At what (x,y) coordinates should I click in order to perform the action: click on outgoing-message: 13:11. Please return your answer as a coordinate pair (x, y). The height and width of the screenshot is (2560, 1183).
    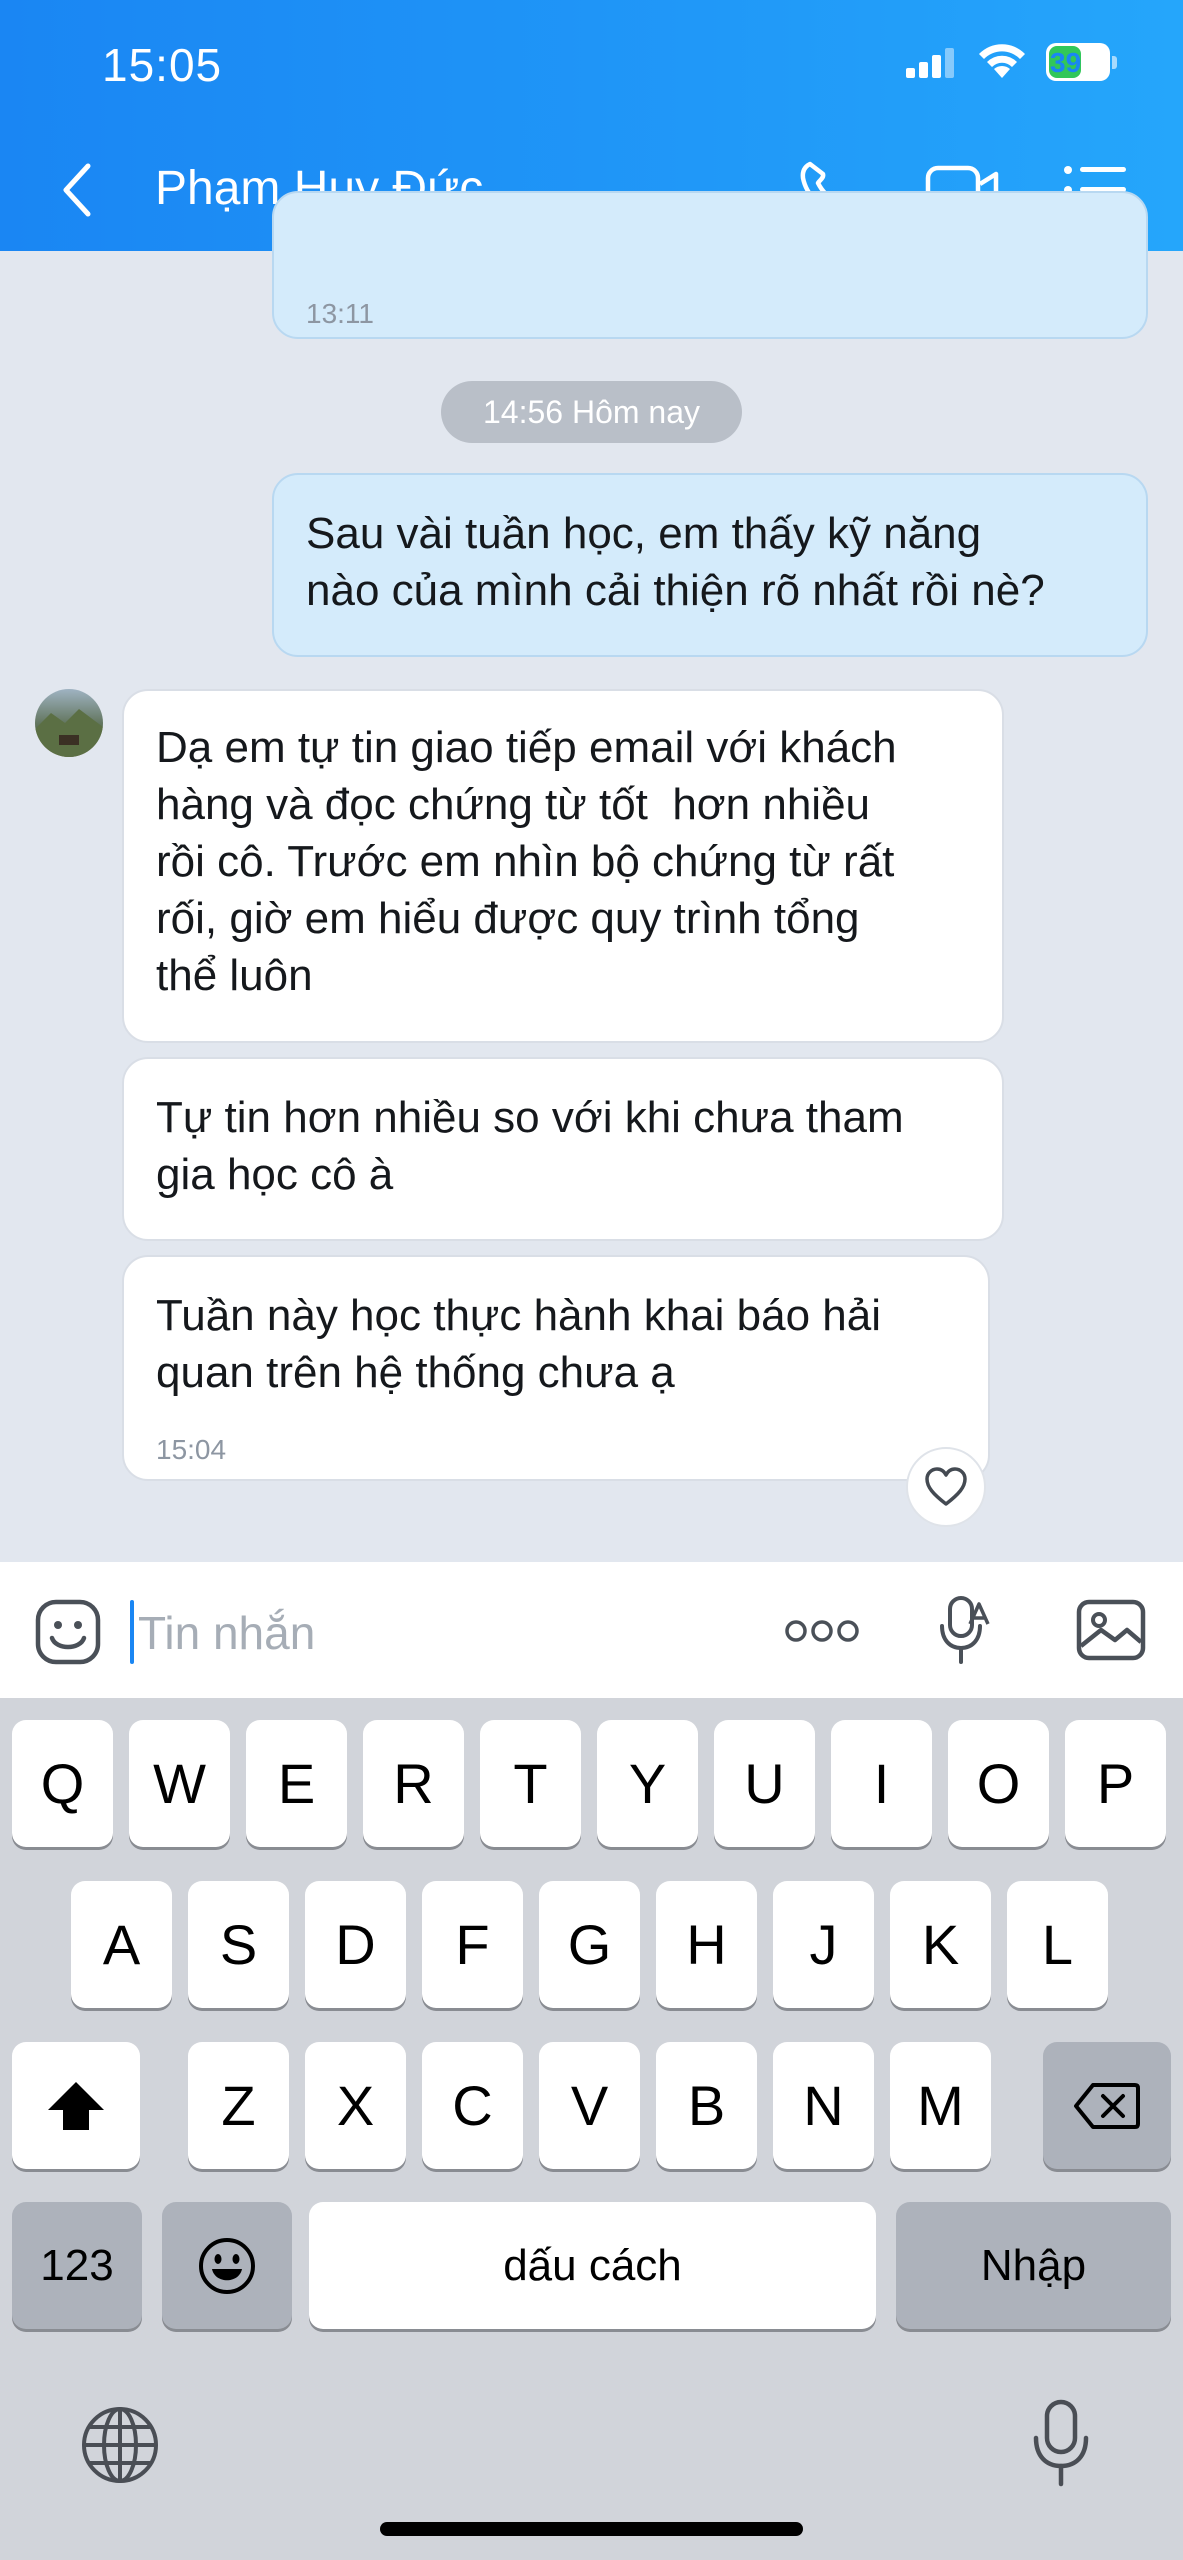
    Looking at the image, I should click on (710, 265).